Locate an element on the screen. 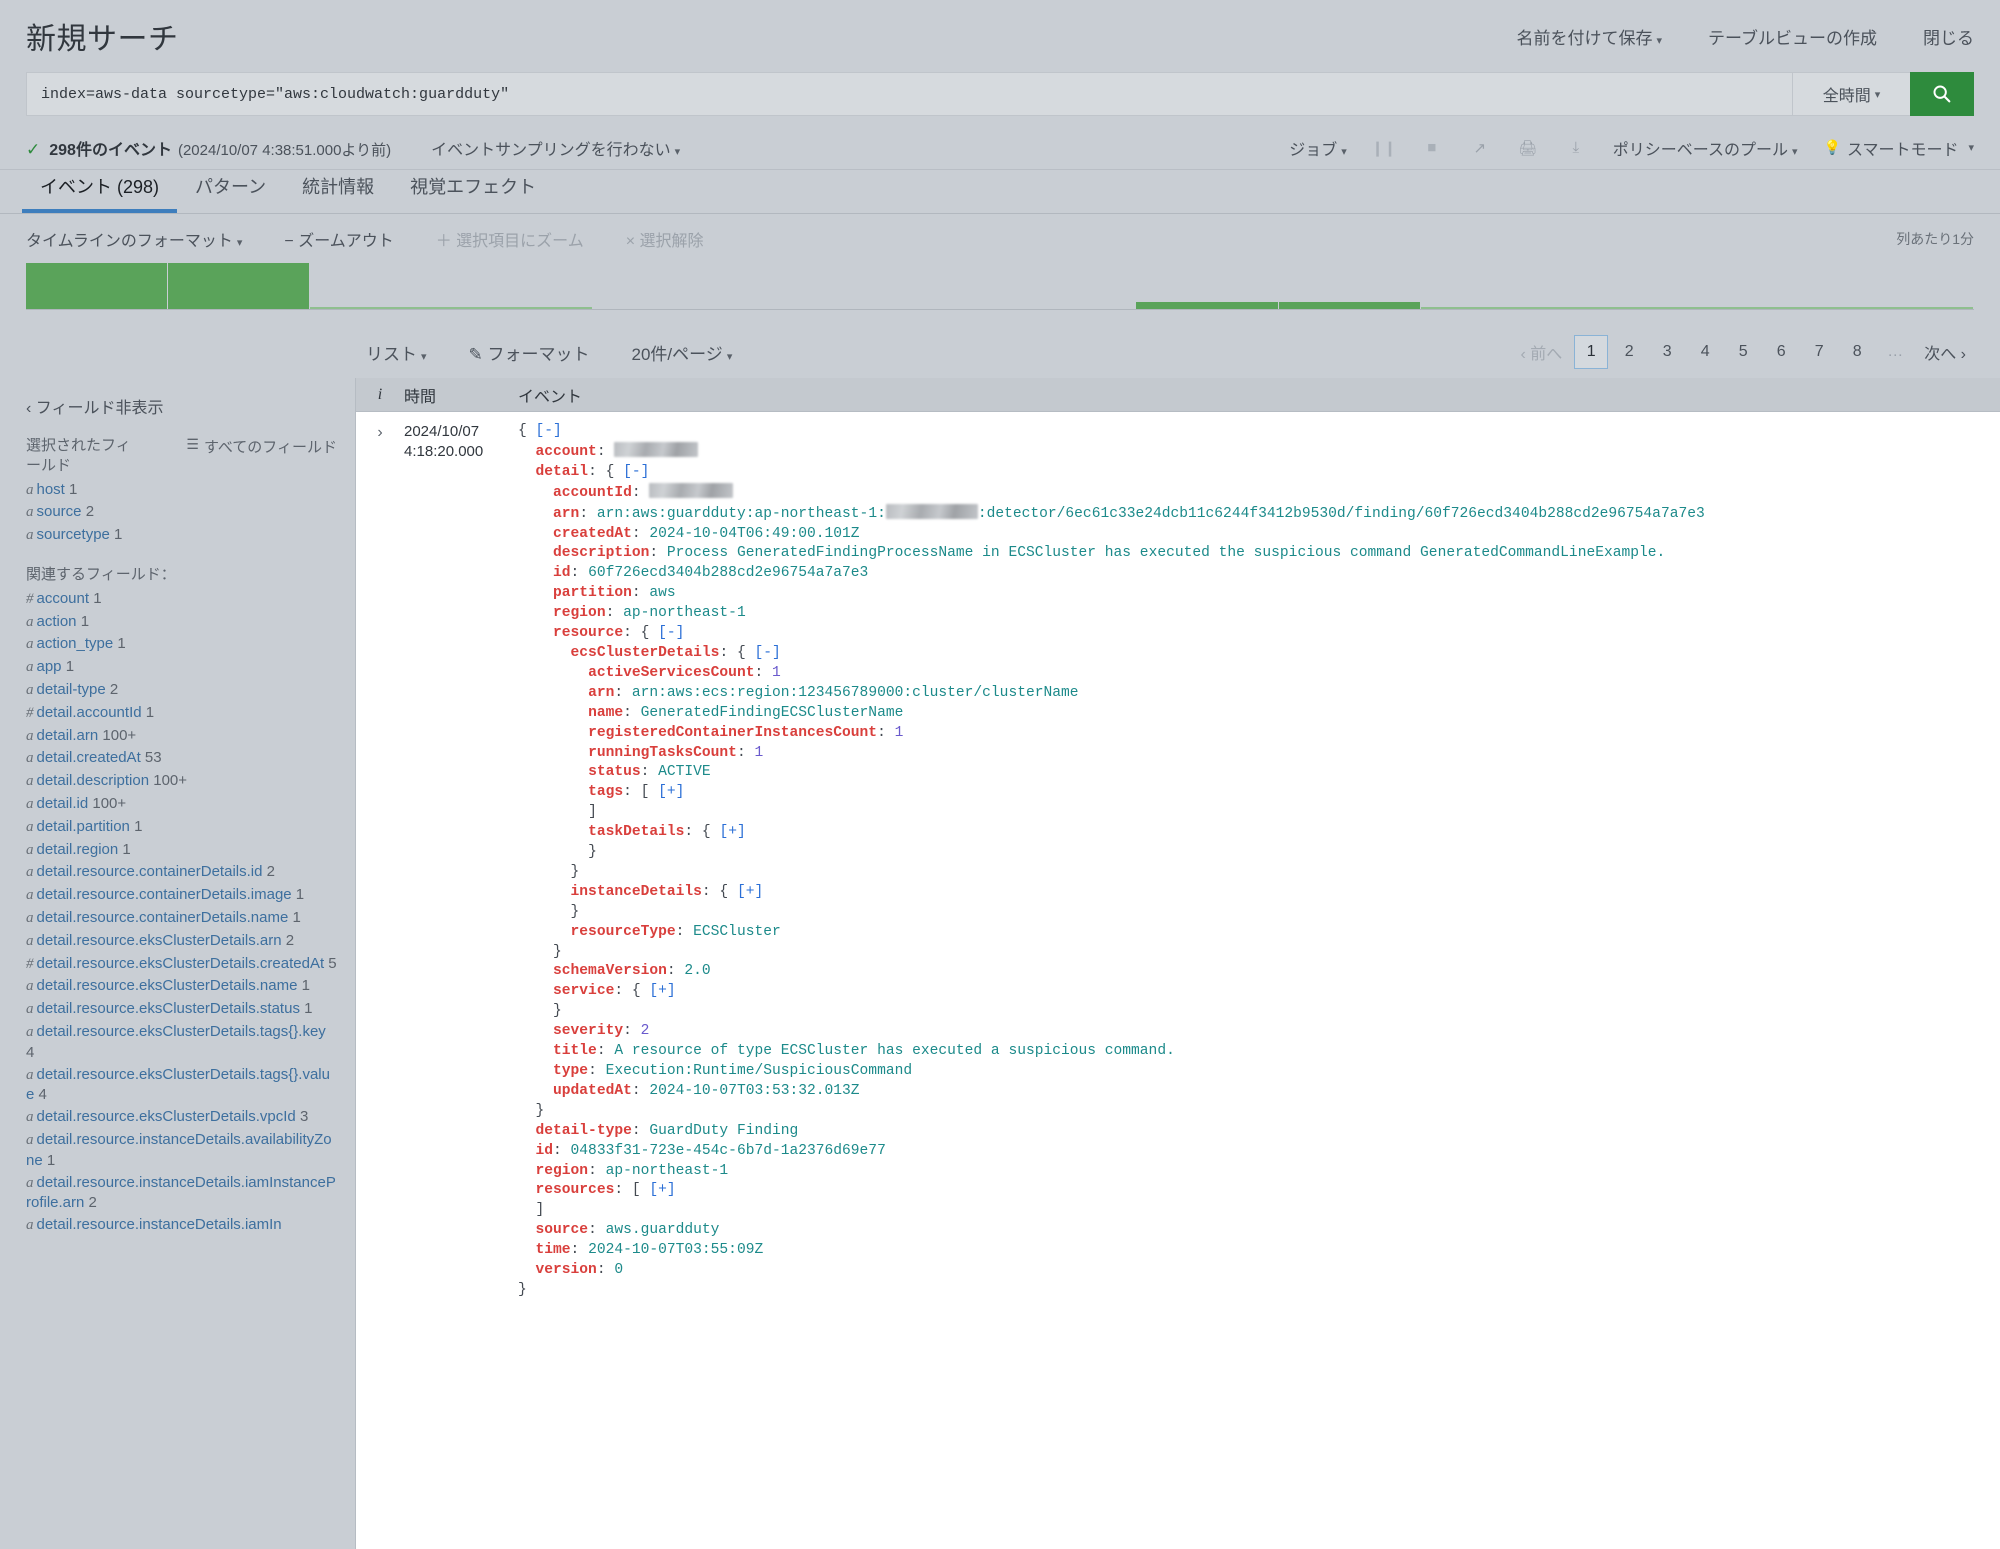  interesting-field-15: a detail.resource.eksClusterDetails.arn 2 is located at coordinates (181, 941).